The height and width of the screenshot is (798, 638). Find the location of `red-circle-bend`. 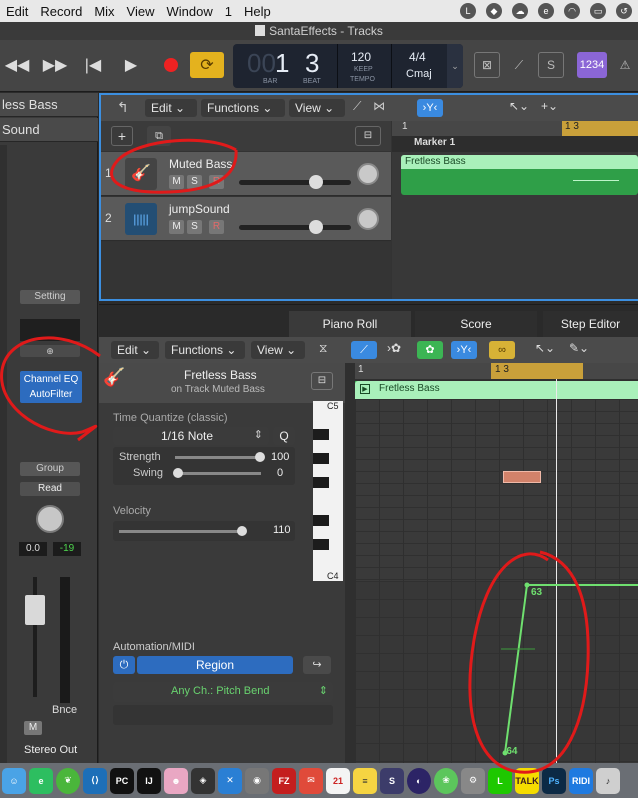

red-circle-bend is located at coordinates (529, 662).